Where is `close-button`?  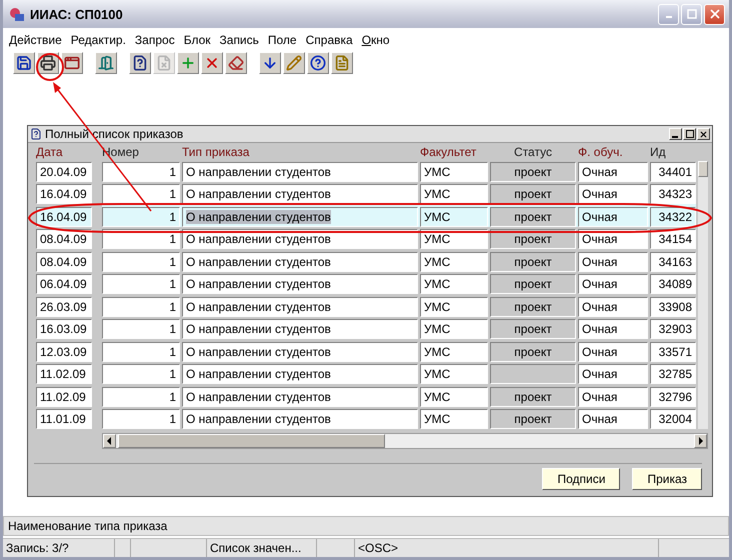 close-button is located at coordinates (703, 134).